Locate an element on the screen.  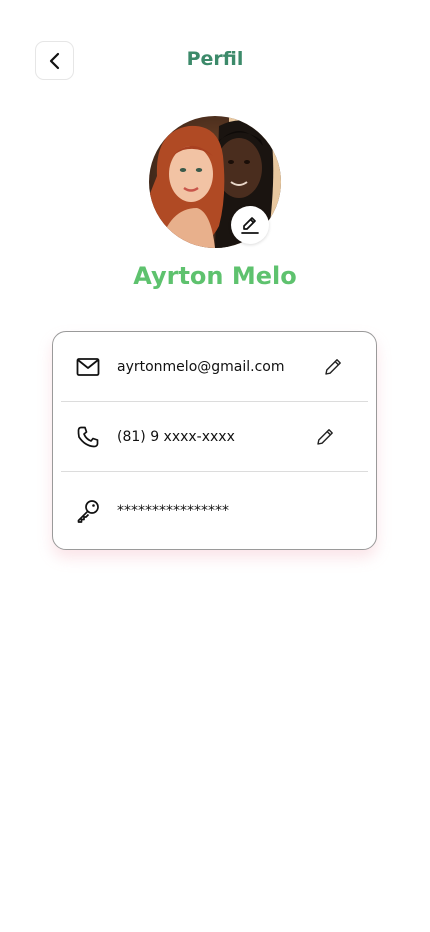
edit-phone-button is located at coordinates (325, 437).